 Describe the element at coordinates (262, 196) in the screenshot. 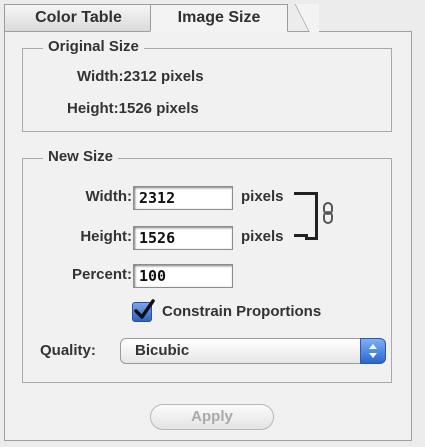

I see `width-unit: pixels` at that location.